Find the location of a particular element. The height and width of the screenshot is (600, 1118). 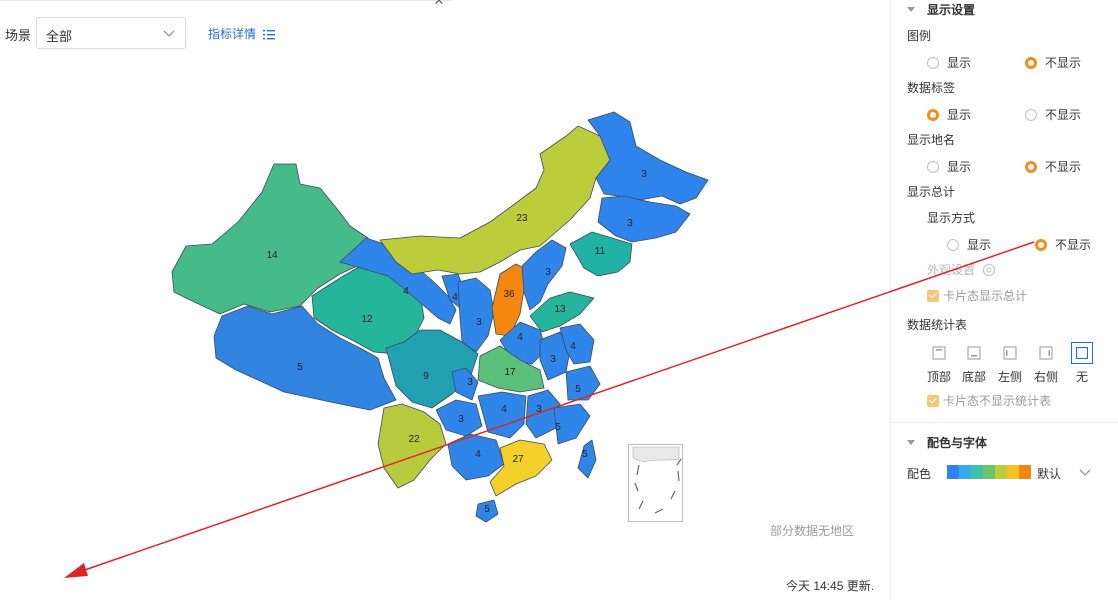

scene-select-value: 全部 is located at coordinates (59, 36).